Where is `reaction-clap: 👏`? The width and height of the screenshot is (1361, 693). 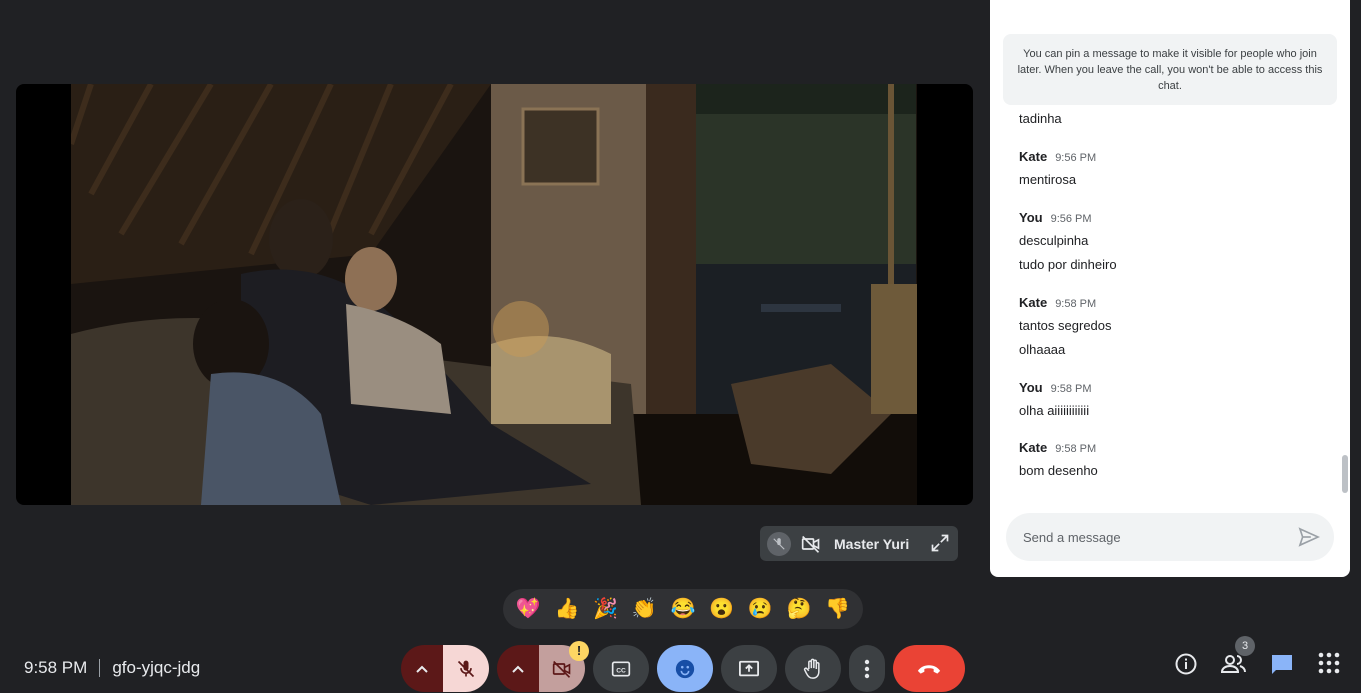 reaction-clap: 👏 is located at coordinates (644, 609).